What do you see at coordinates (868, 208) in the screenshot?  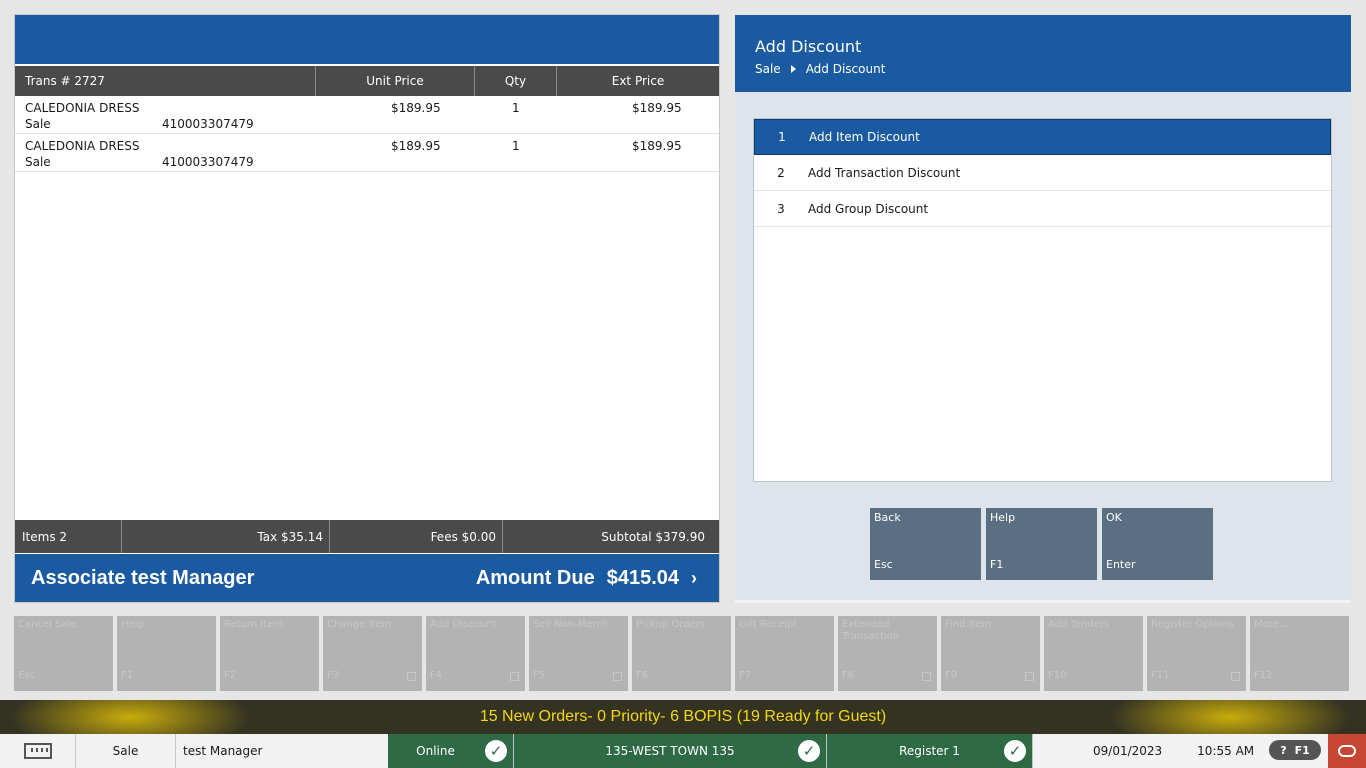 I see `option-label: Add Group Discount` at bounding box center [868, 208].